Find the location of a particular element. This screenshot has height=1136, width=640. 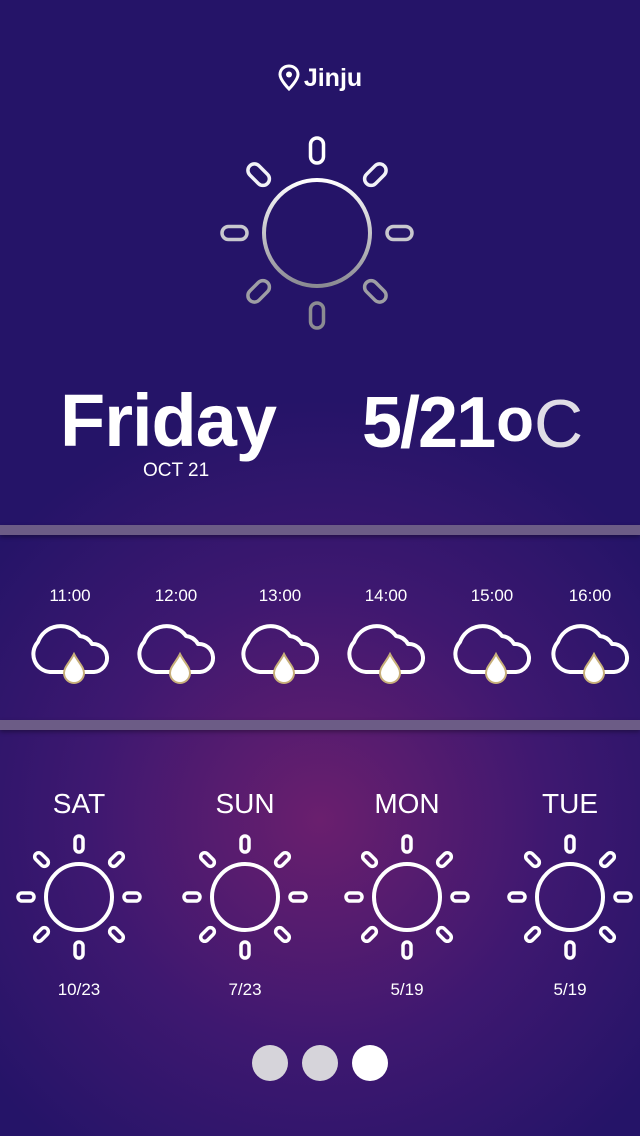

temperature-value: 5/21 is located at coordinates (429, 423).